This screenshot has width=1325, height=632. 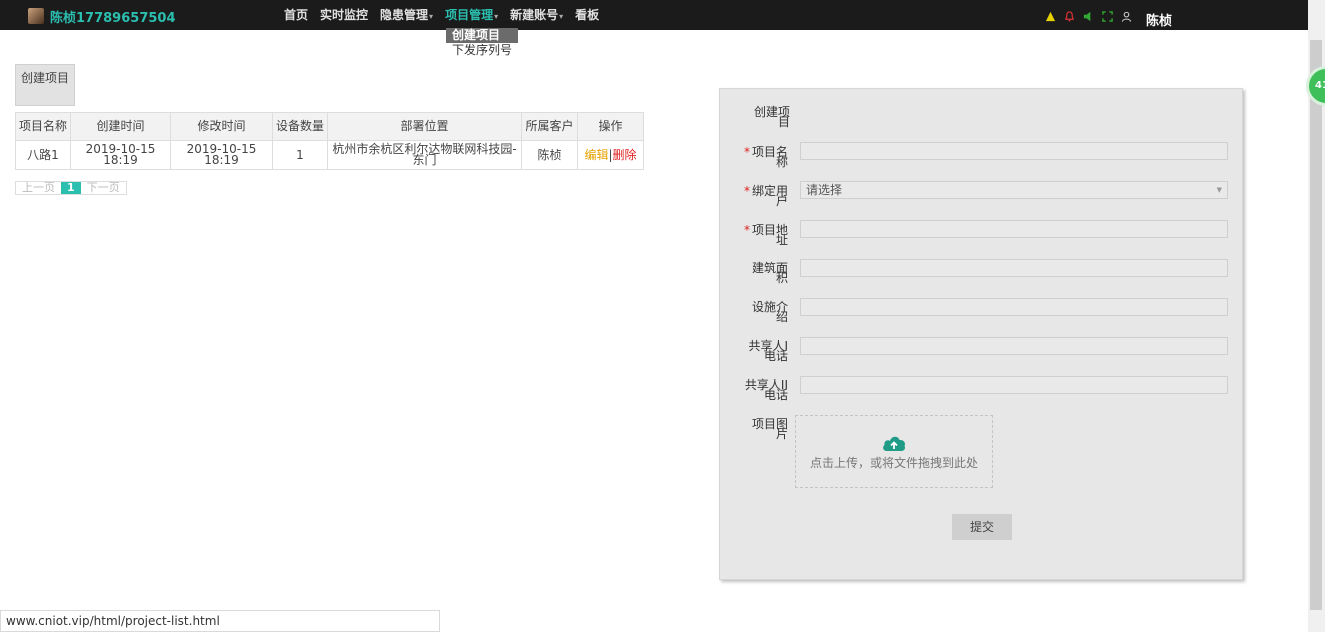 I want to click on cell-name: 八路1, so click(x=43, y=155).